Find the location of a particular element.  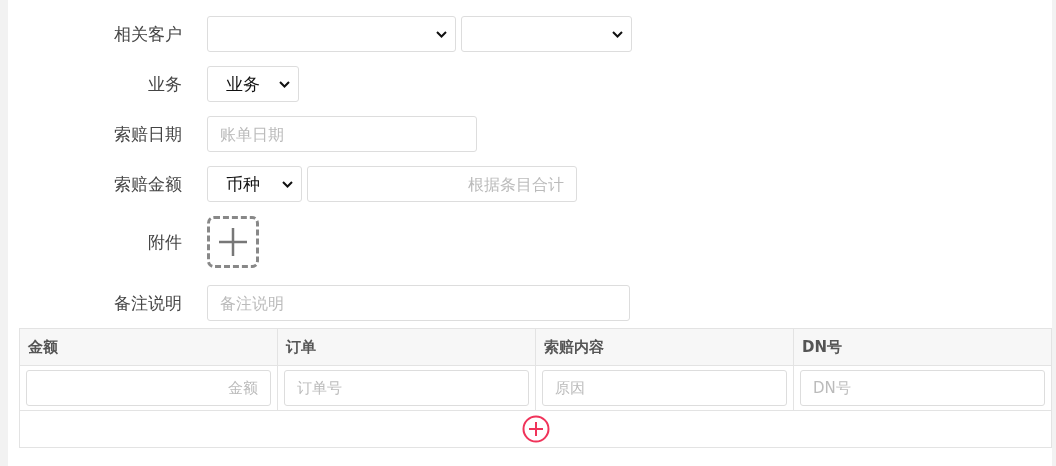

plus-icon is located at coordinates (233, 242).